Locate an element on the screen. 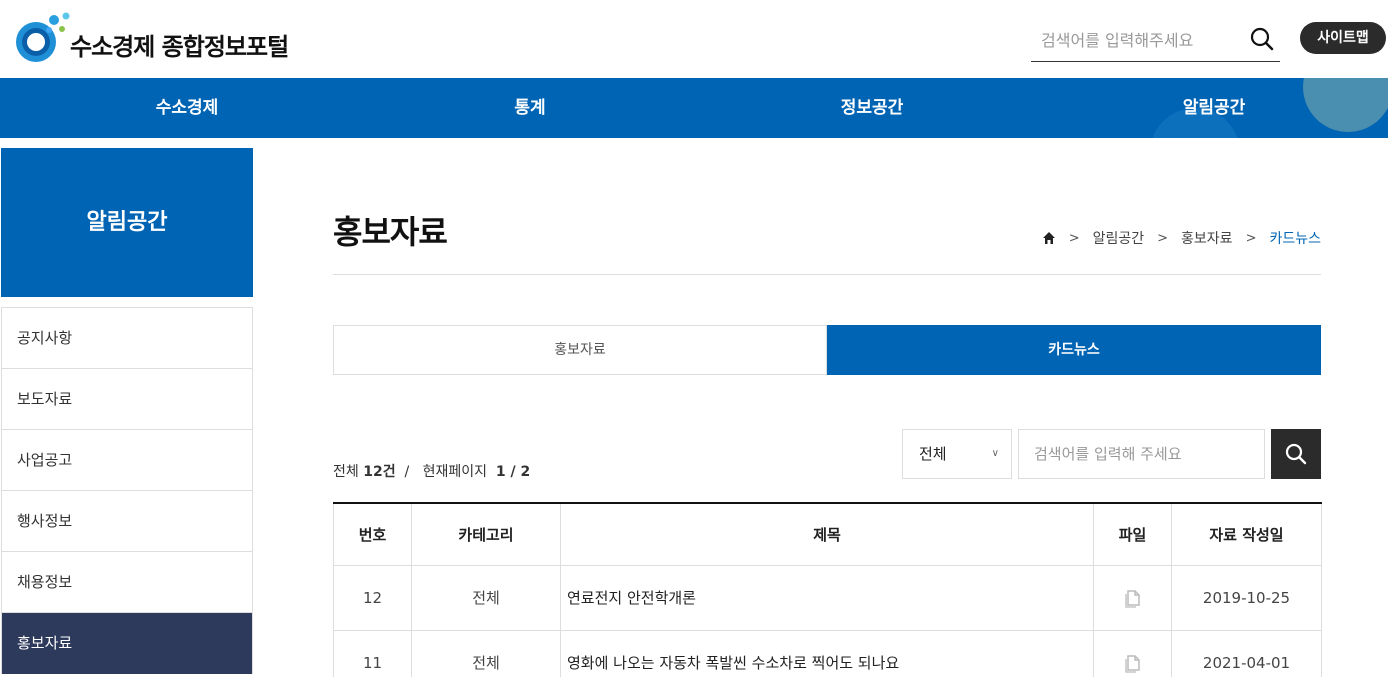 This screenshot has height=677, width=1388. sidebar-item-notices: 공지사항 is located at coordinates (127, 338).